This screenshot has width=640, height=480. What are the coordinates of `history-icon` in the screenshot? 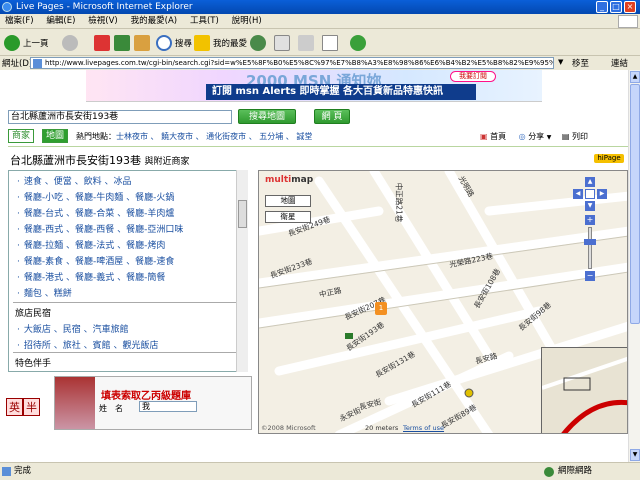 It's located at (258, 43).